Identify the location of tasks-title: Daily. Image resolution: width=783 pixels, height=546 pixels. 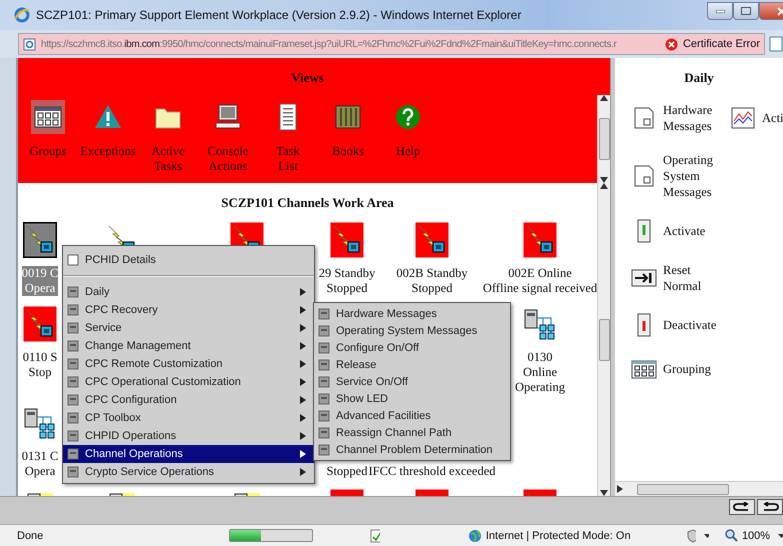
(699, 78).